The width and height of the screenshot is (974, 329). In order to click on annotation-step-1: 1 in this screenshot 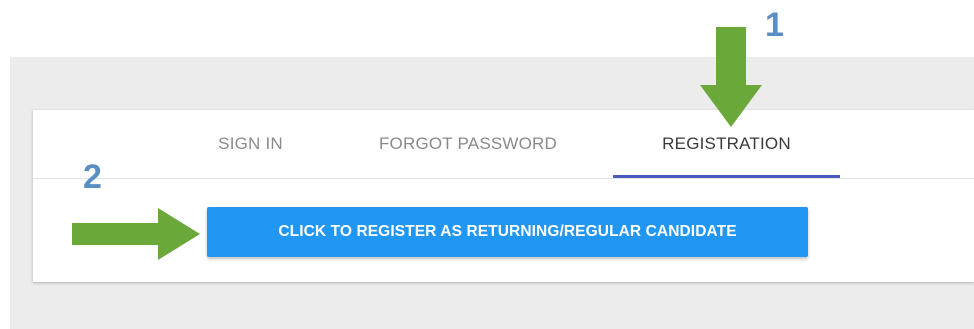, I will do `click(774, 25)`.